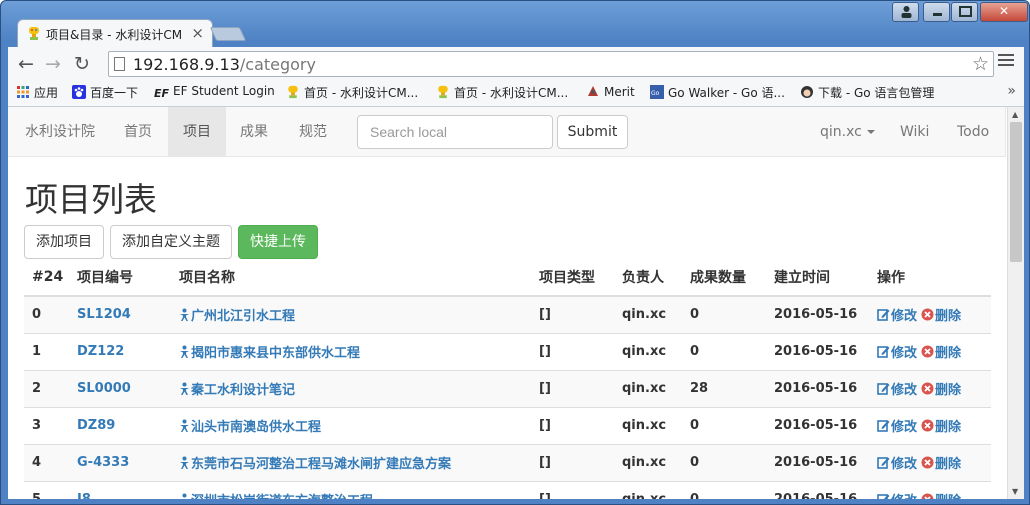  I want to click on project-name-link: 汕头市南澳岛供水工程, so click(351, 425).